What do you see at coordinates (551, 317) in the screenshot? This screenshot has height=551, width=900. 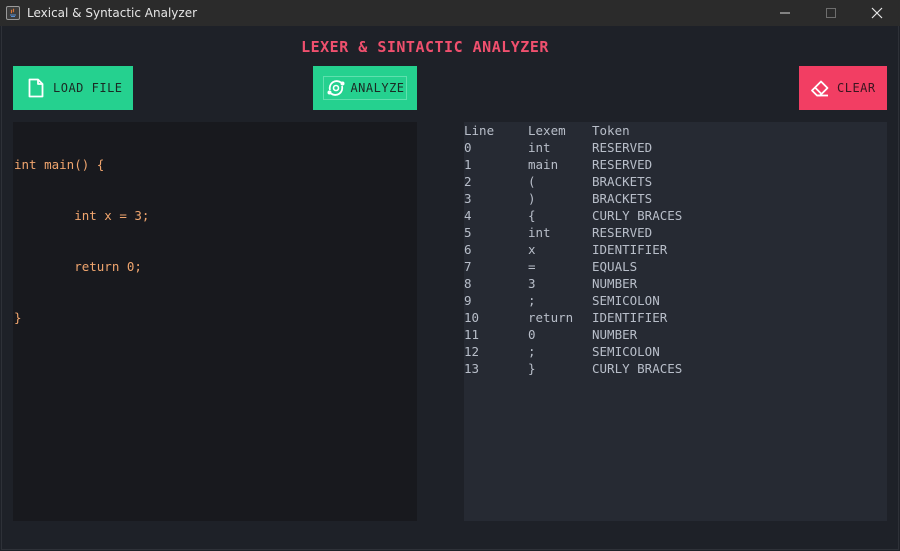 I see `row-lexem: return` at bounding box center [551, 317].